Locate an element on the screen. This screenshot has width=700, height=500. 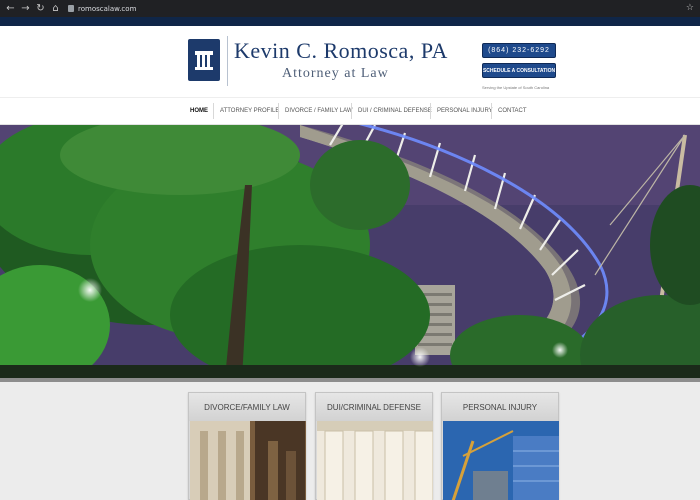
browser-nav: ← → ↻ ⌂ is located at coordinates (33, 8).